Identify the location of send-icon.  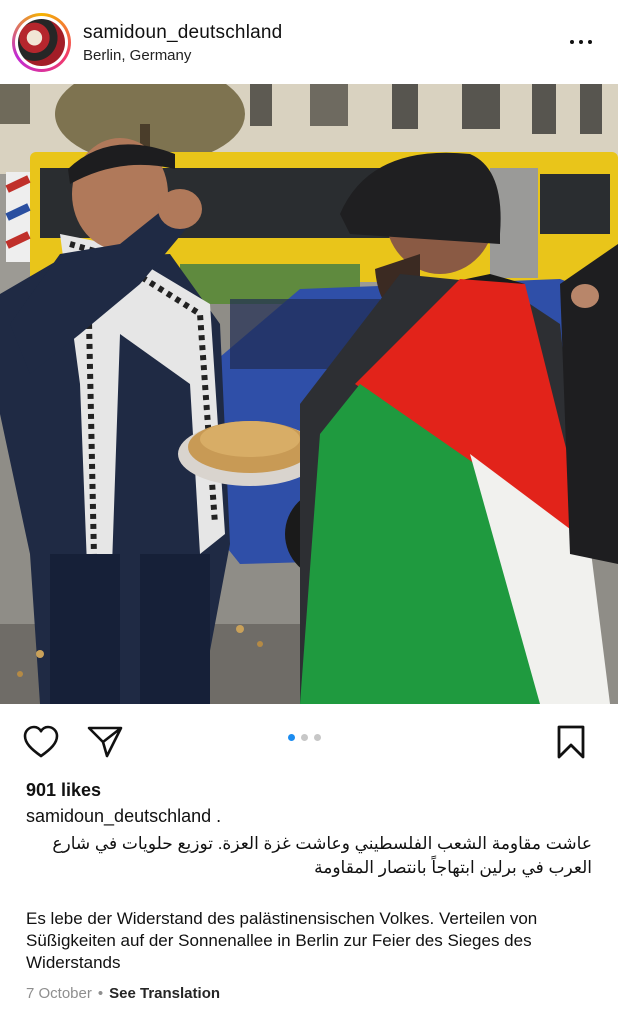
(105, 742).